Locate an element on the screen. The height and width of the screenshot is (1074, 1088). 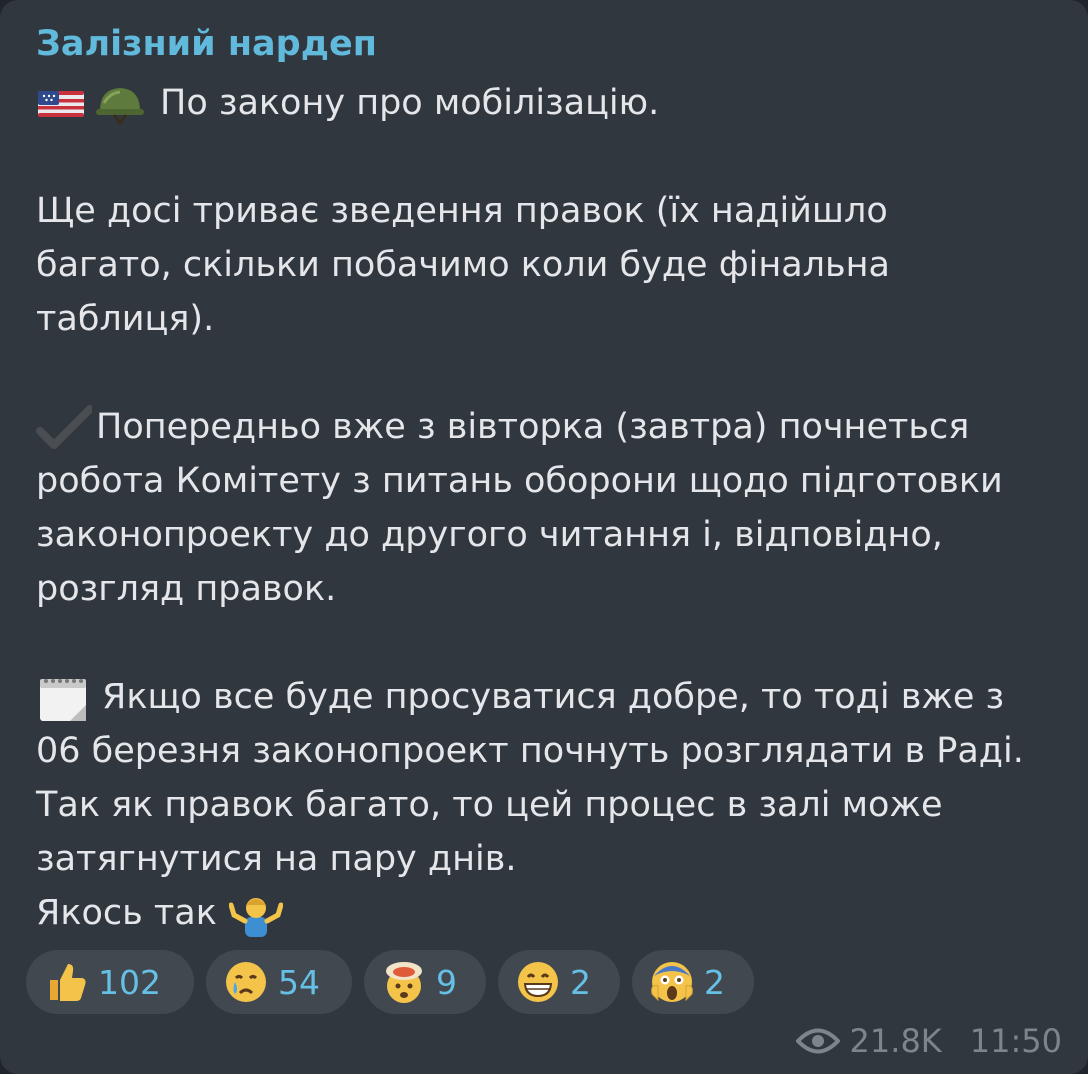
reaction-count: 102 is located at coordinates (129, 982).